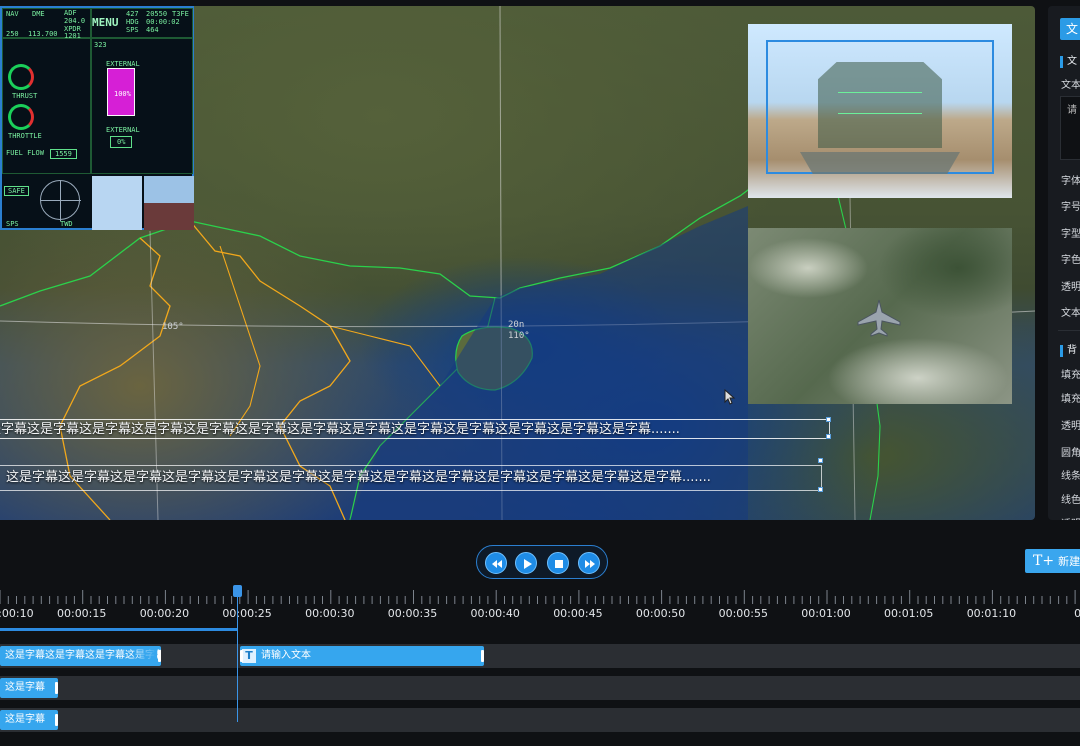 Image resolution: width=1080 pixels, height=746 pixels. What do you see at coordinates (80, 656) in the screenshot?
I see `subtitle-clip: 这是字幕这是字幕这是字幕这是字幕` at bounding box center [80, 656].